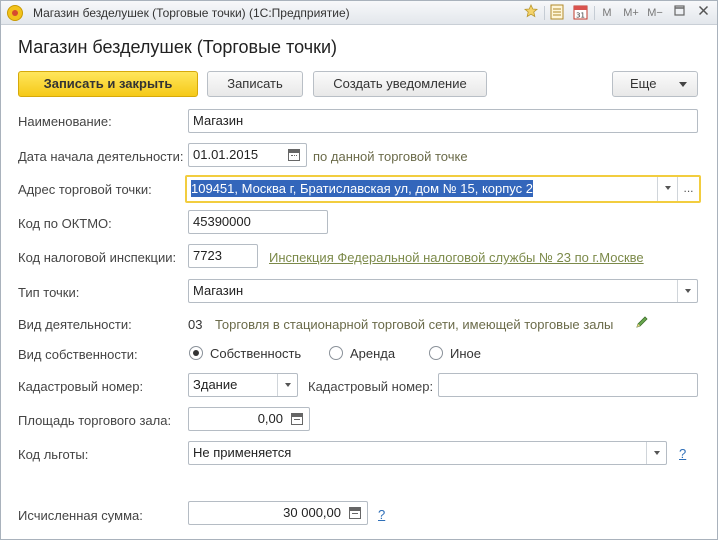  I want to click on oktmo-label: Код по ОКТМО:, so click(65, 223).